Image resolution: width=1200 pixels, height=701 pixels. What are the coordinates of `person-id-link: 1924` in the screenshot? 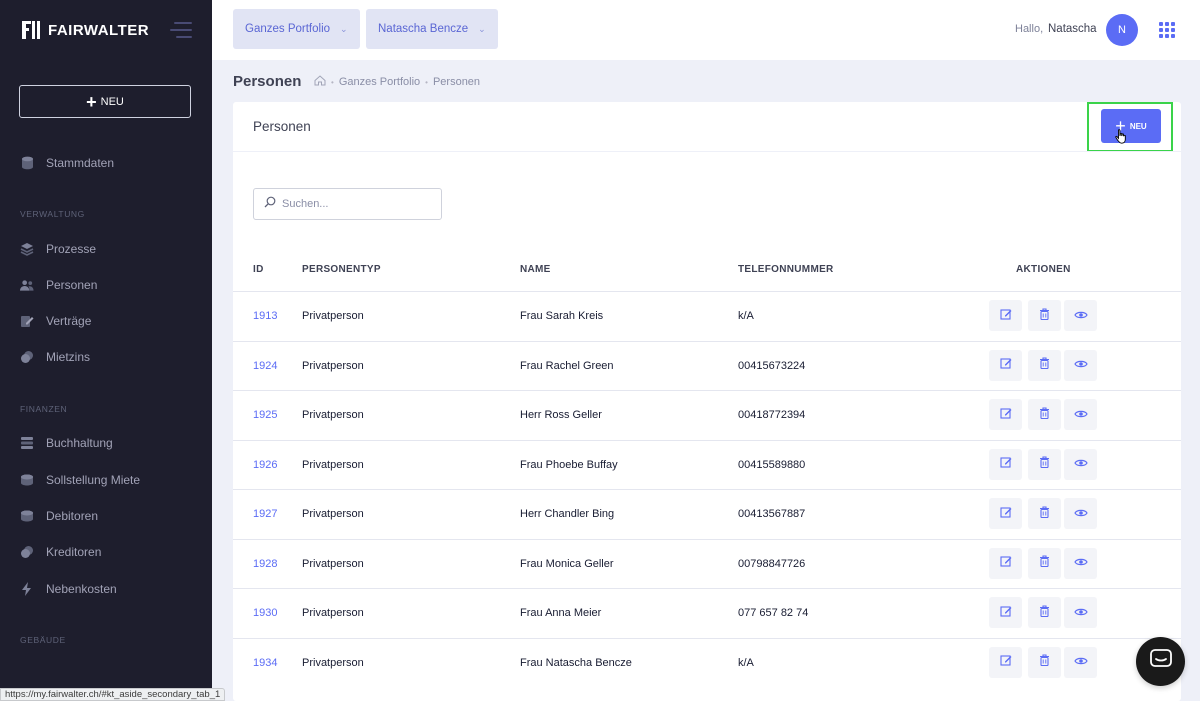 It's located at (265, 366).